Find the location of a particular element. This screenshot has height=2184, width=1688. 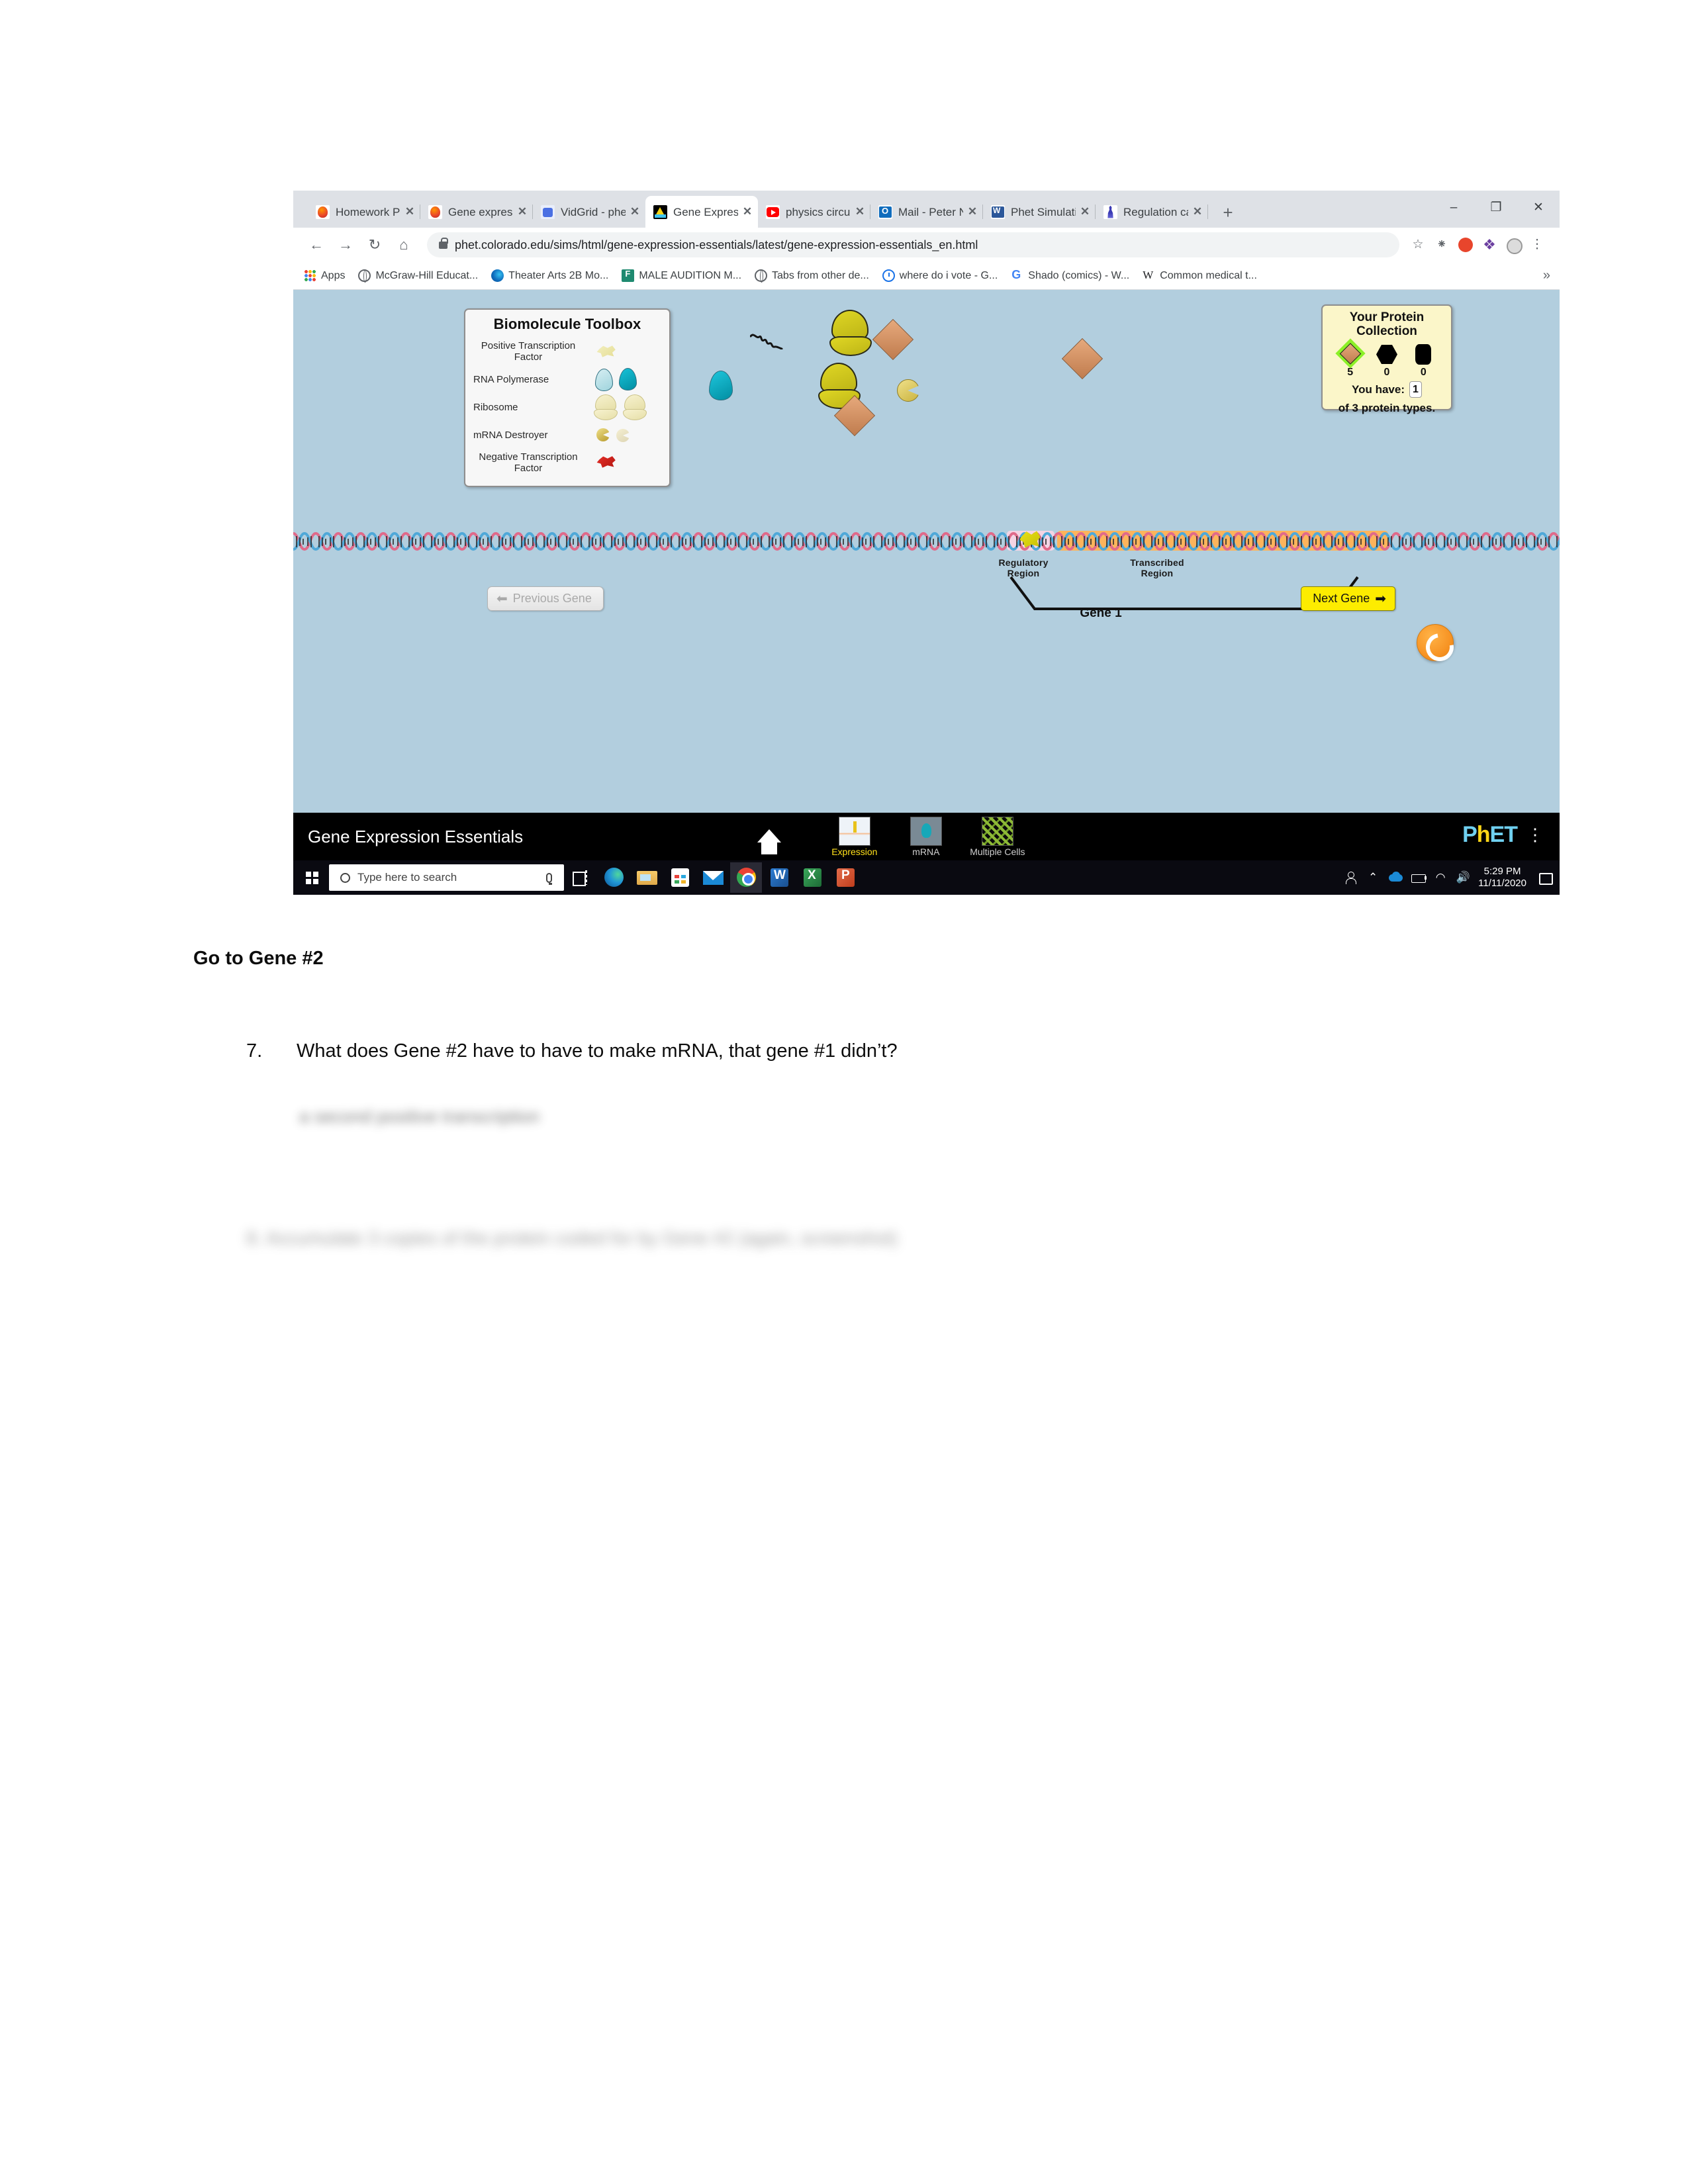

section-heading: Go to Gene #2 is located at coordinates (258, 958).